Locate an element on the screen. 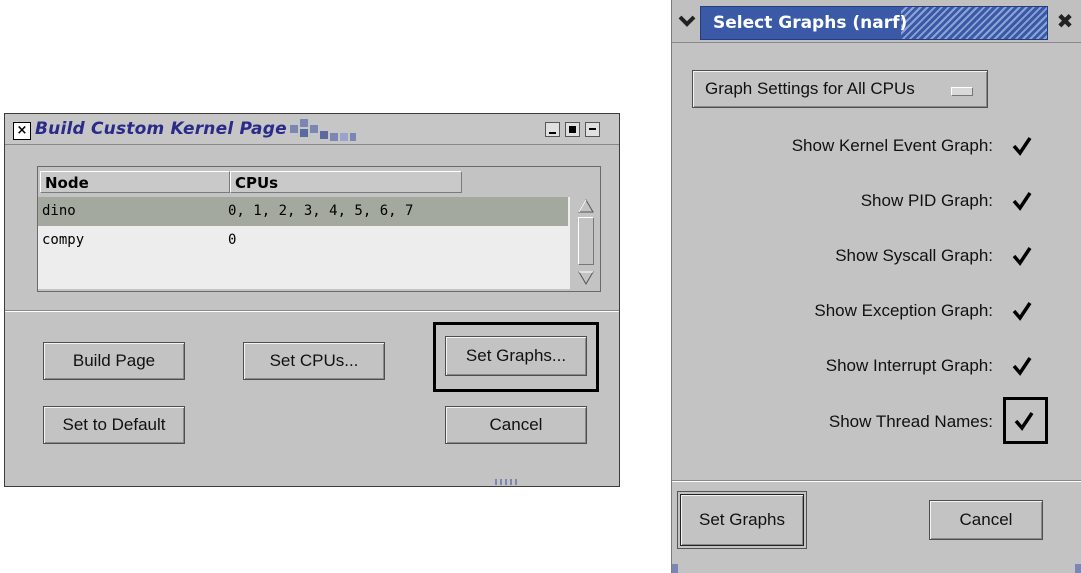  scroll-down-icon is located at coordinates (586, 278).